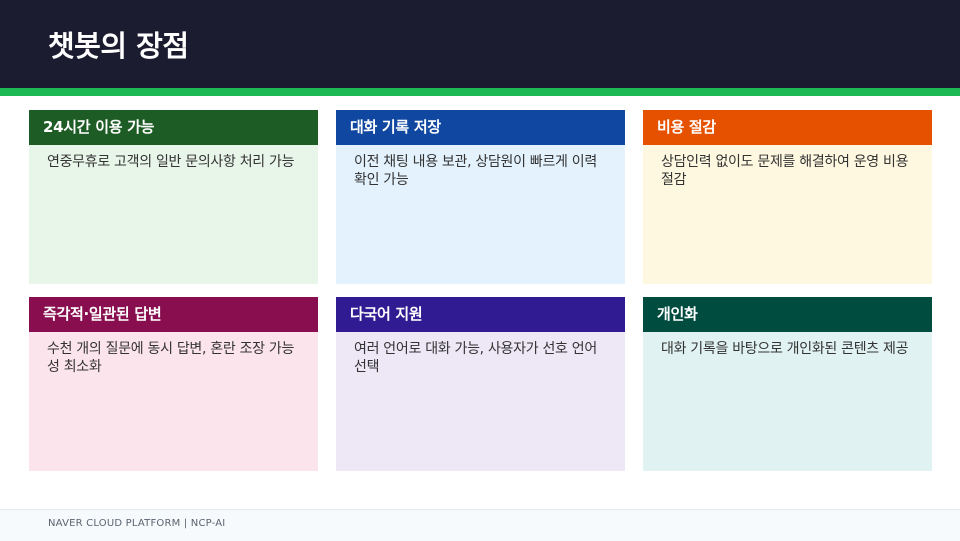  I want to click on card-description: 대화 기록을 바탕으로 개인화된 콘텐츠 제공, so click(785, 349).